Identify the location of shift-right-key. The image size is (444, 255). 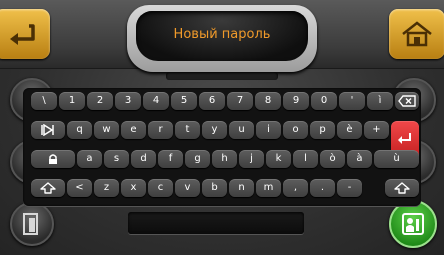
(402, 188).